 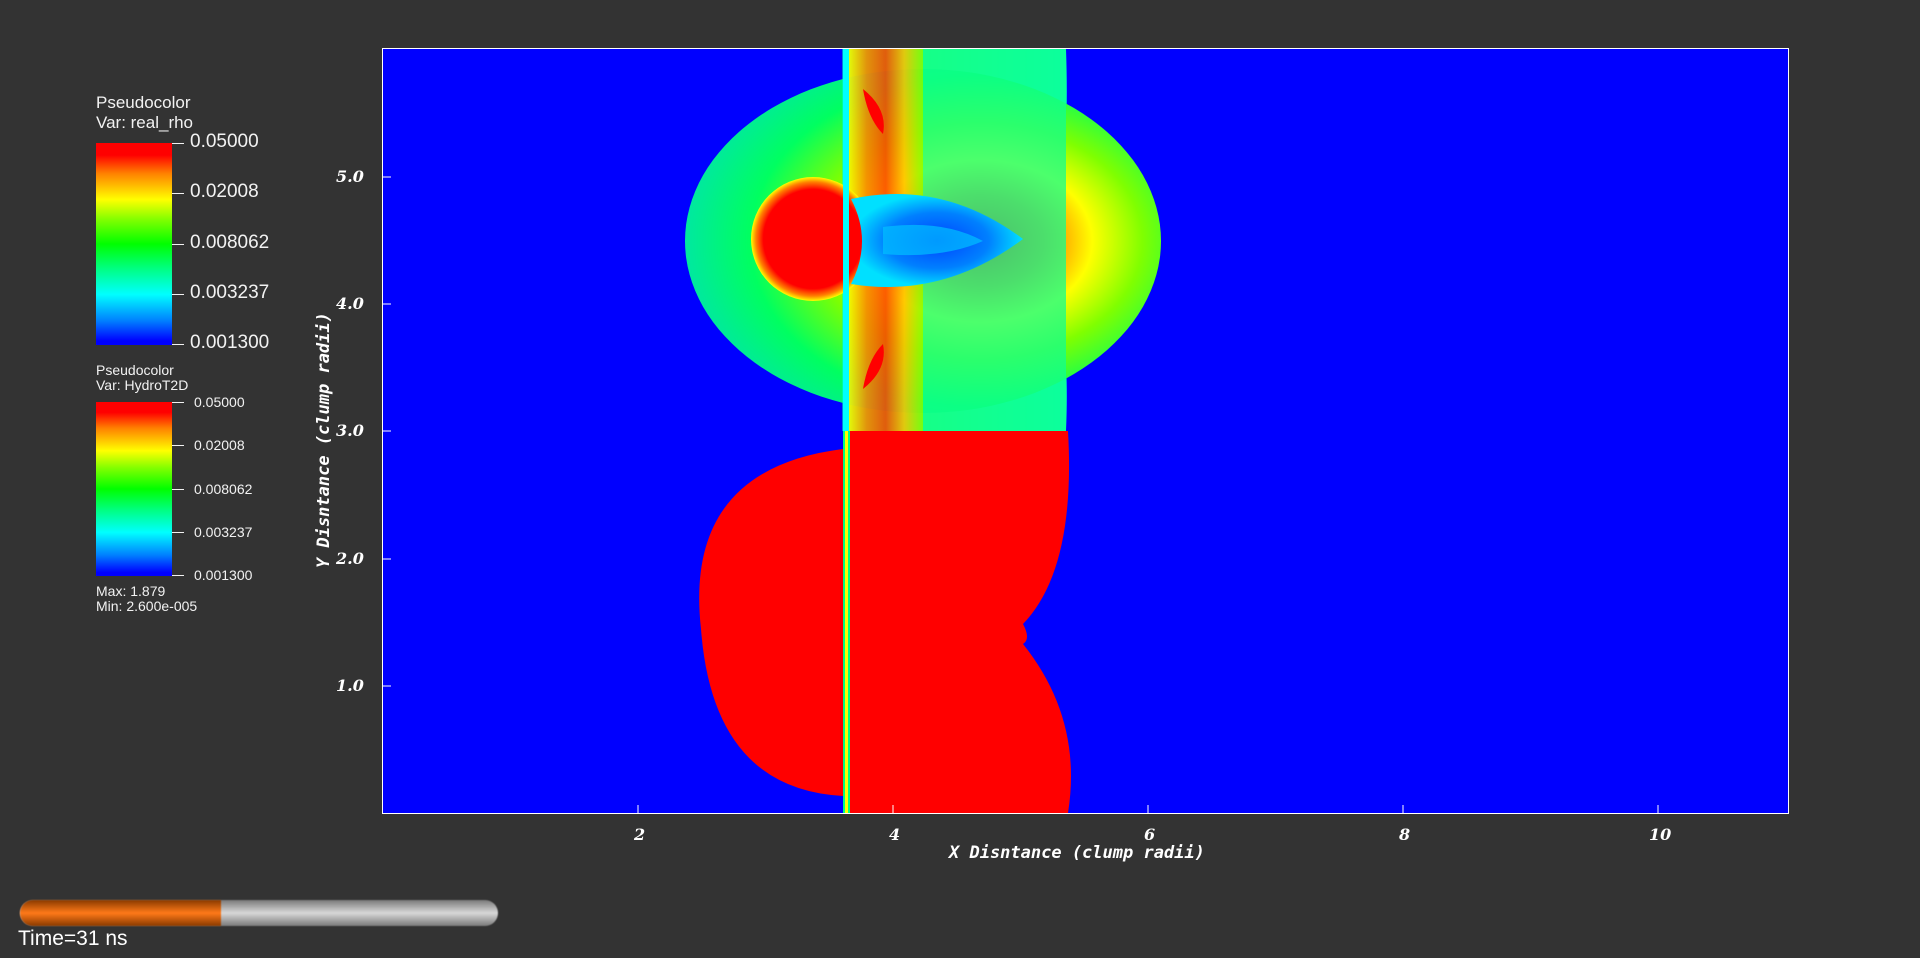 What do you see at coordinates (143, 102) in the screenshot?
I see `legend-rho-title: Pseudocolor` at bounding box center [143, 102].